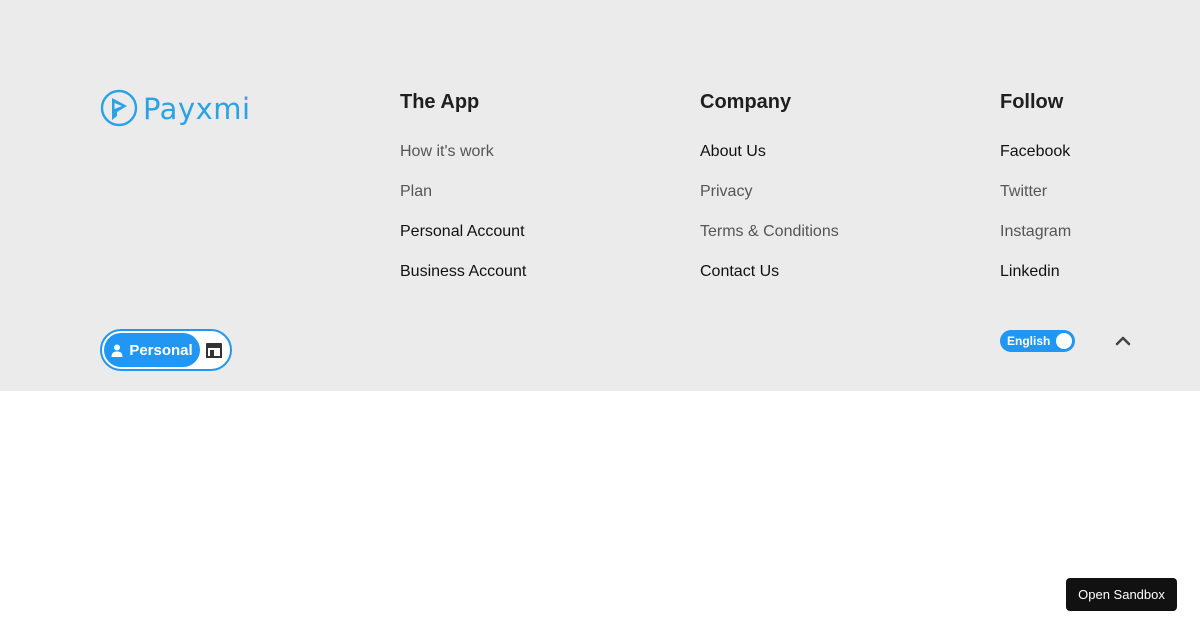 This screenshot has height=630, width=1200. I want to click on account-type-toggle: Personal, so click(166, 350).